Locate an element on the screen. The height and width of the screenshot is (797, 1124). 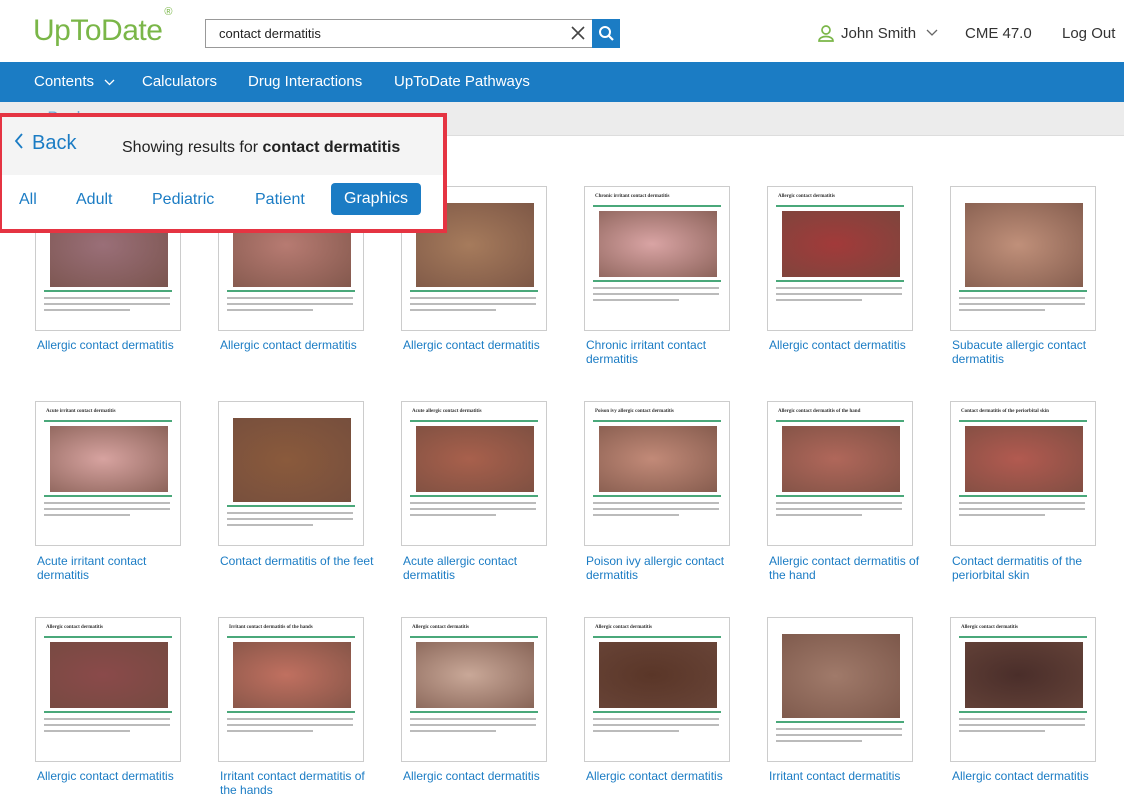
close-icon is located at coordinates (578, 33).